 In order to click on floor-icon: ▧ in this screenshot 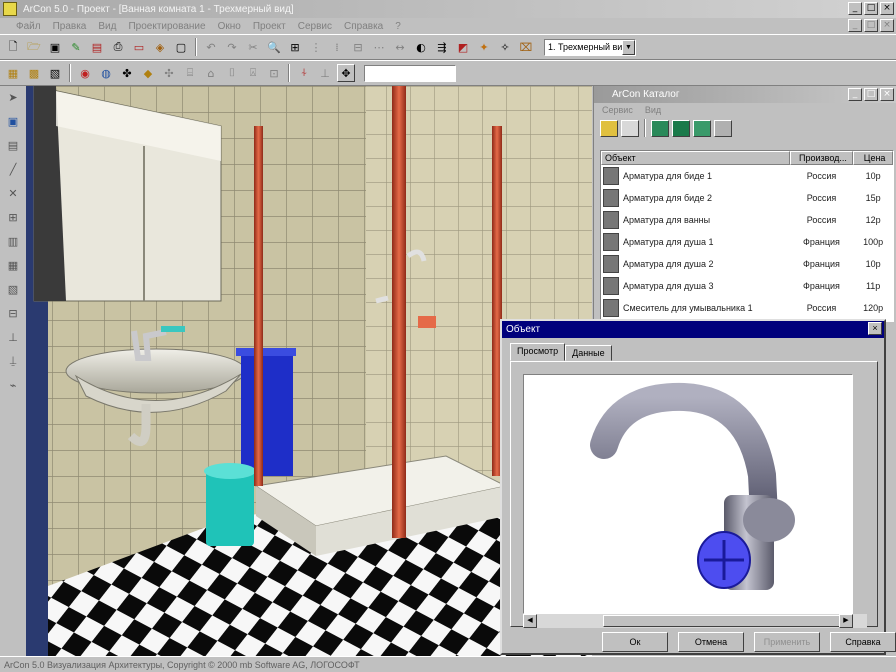, I will do `click(55, 73)`.